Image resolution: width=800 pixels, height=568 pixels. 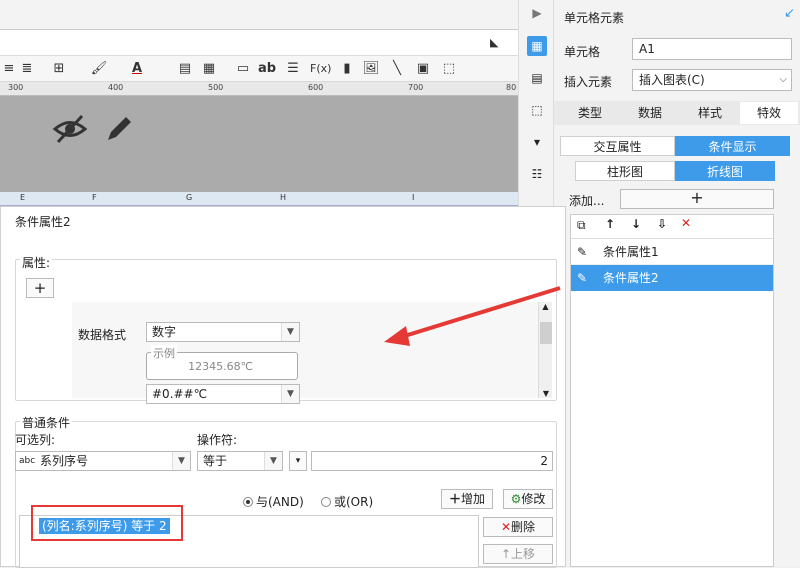 What do you see at coordinates (672, 278) in the screenshot?
I see `list-item: ✎ 条件属性2` at bounding box center [672, 278].